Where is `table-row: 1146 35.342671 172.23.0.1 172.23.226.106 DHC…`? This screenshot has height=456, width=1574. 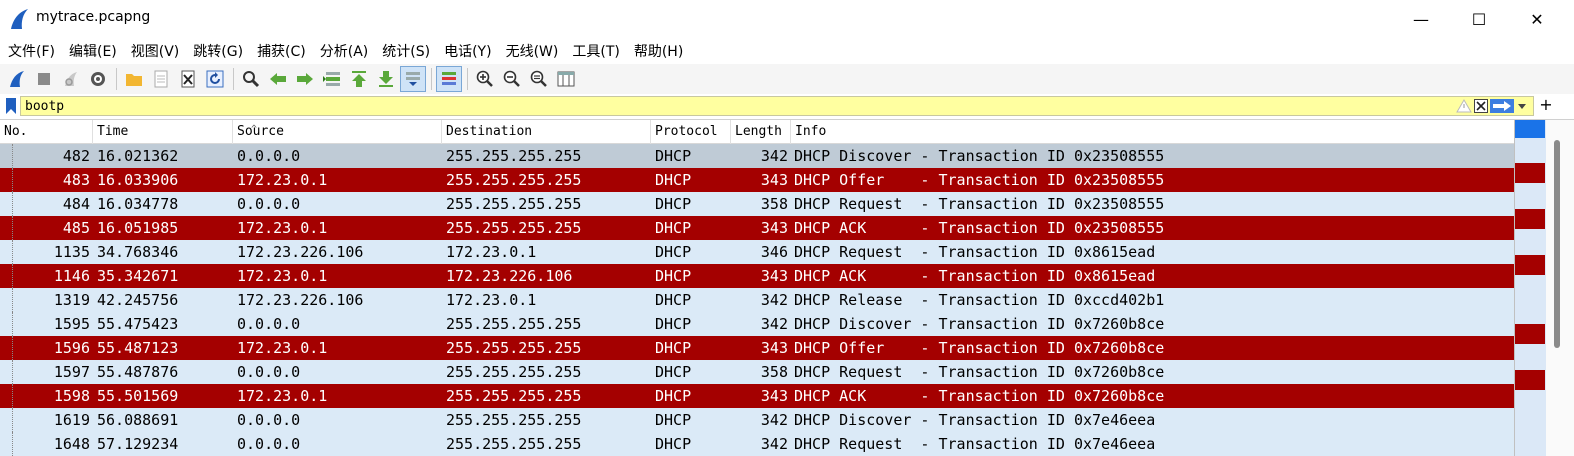 table-row: 1146 35.342671 172.23.0.1 172.23.226.106 DHC… is located at coordinates (757, 276).